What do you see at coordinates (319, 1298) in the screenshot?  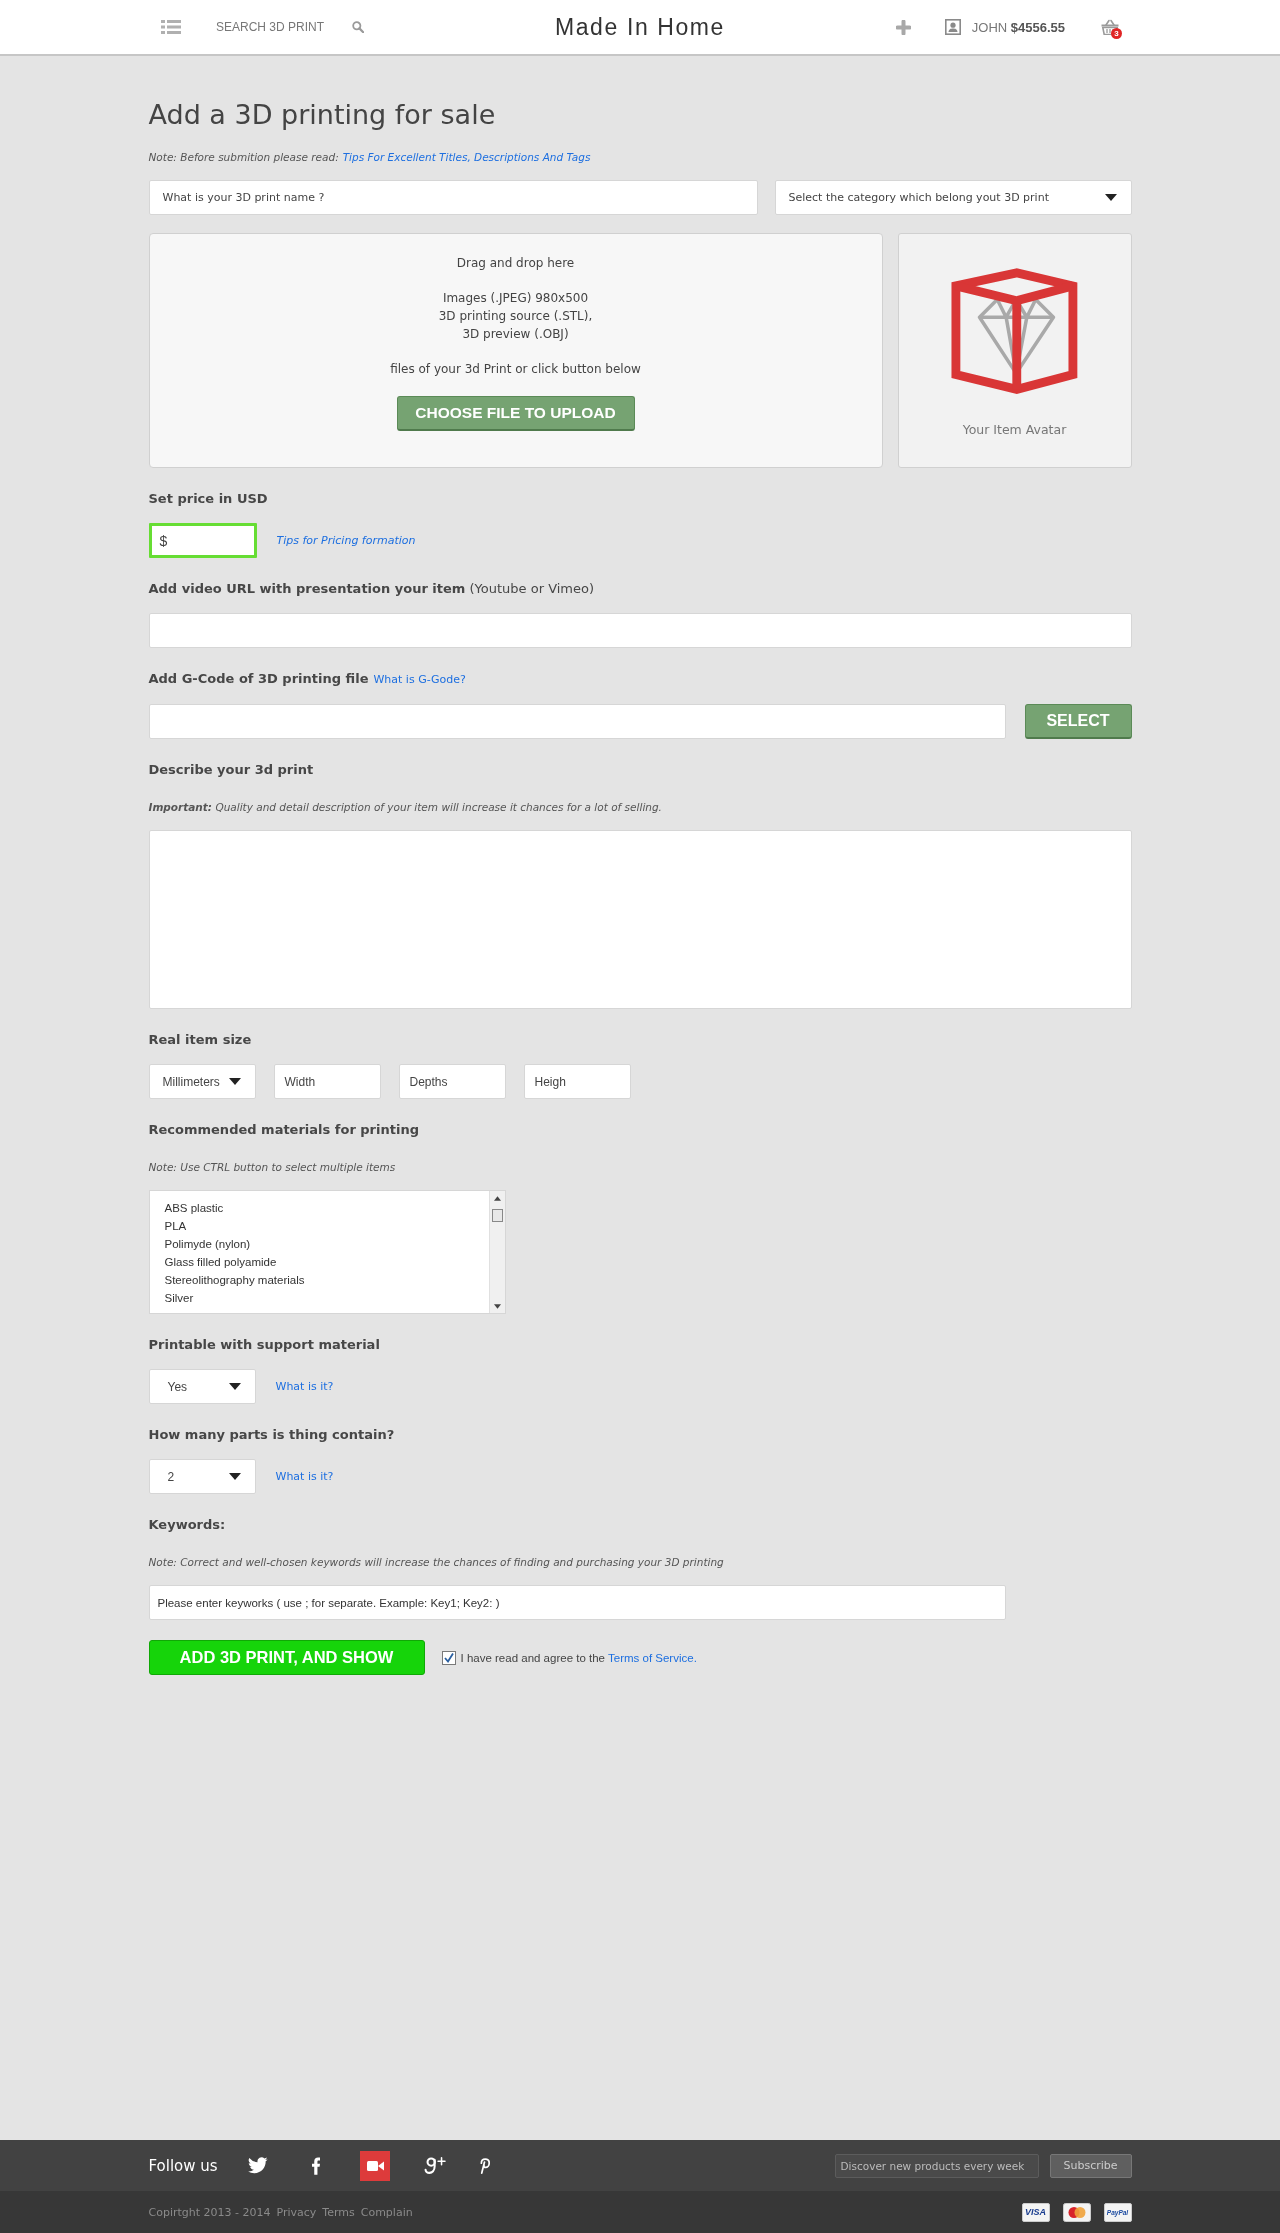 I see `list-option: Silver` at bounding box center [319, 1298].